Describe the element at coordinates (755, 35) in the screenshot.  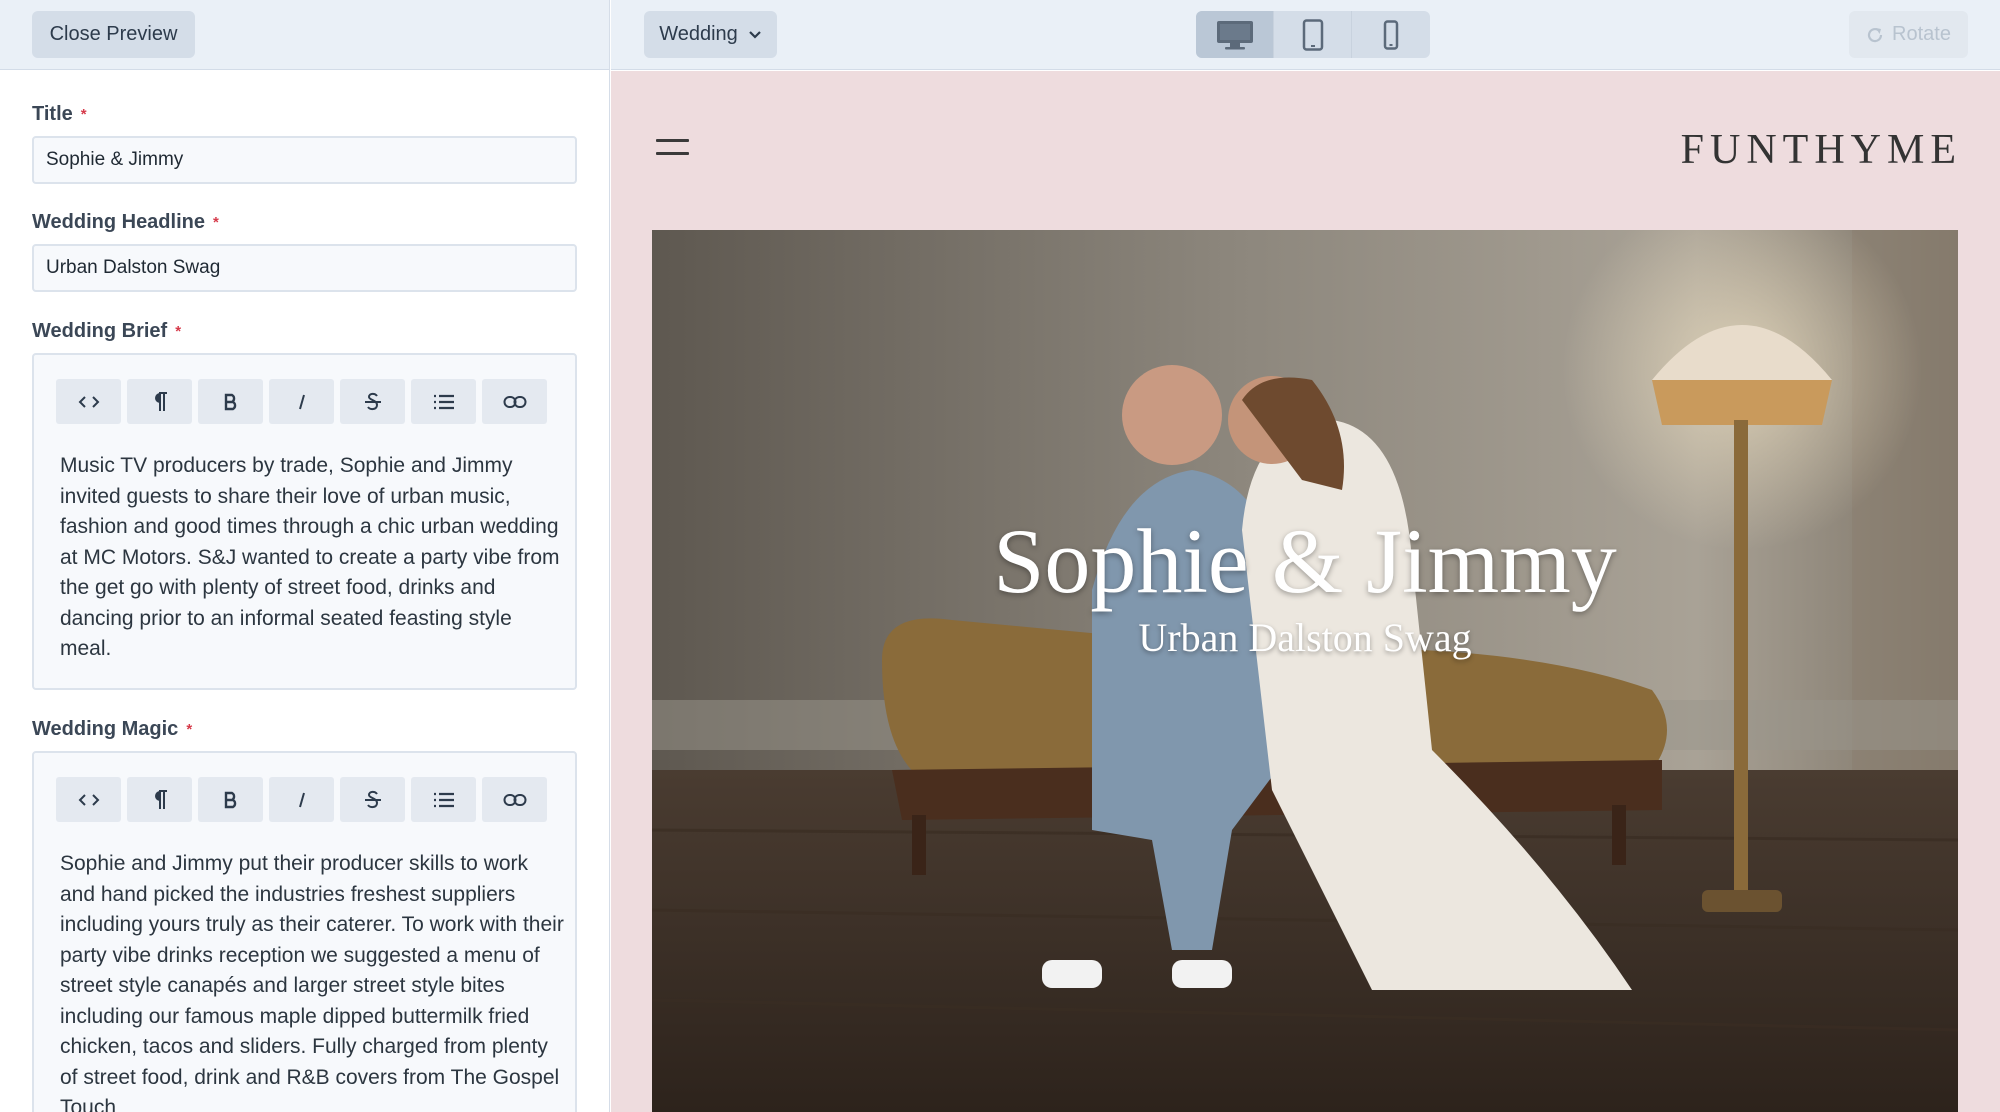
I see `chevron-down-icon` at that location.